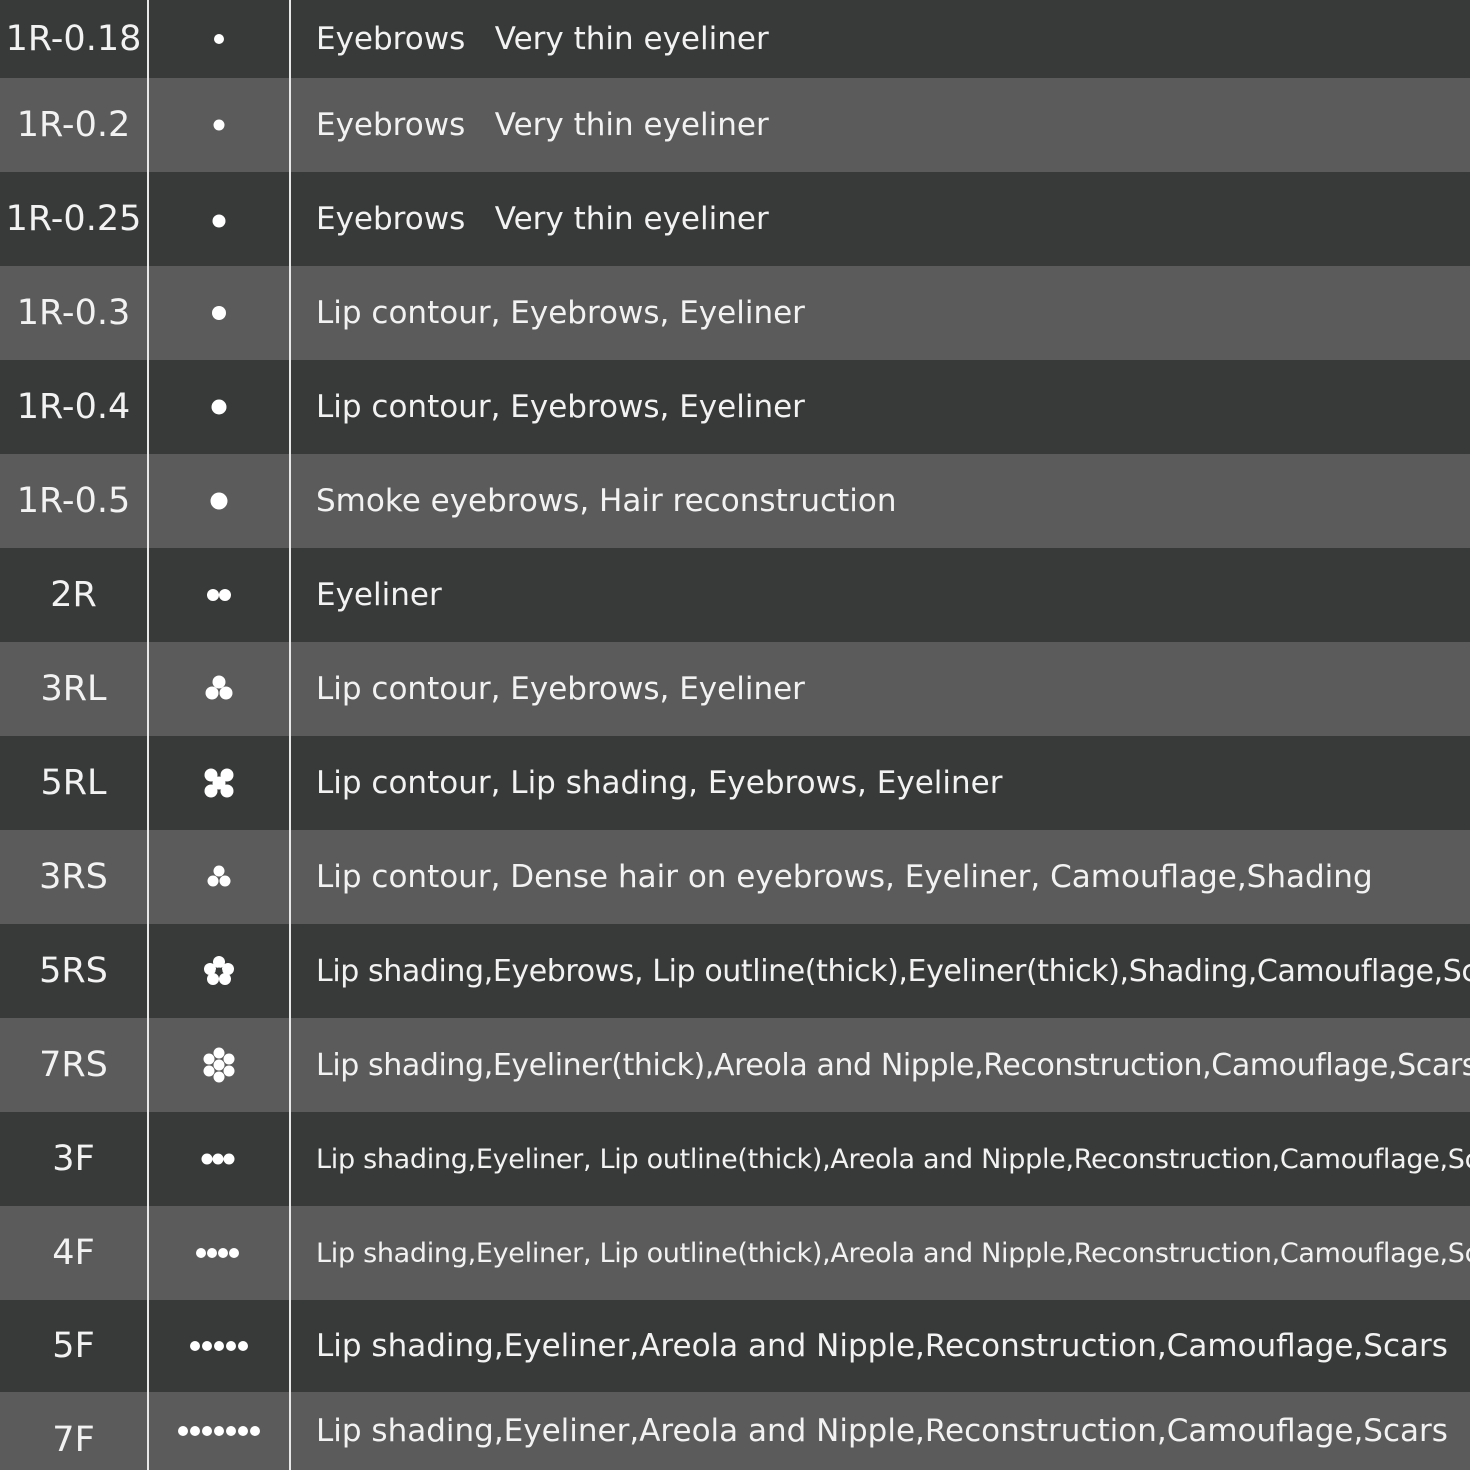 This screenshot has height=1470, width=1470. Describe the element at coordinates (73, 39) in the screenshot. I see `needle-code: 1R-0.18` at that location.